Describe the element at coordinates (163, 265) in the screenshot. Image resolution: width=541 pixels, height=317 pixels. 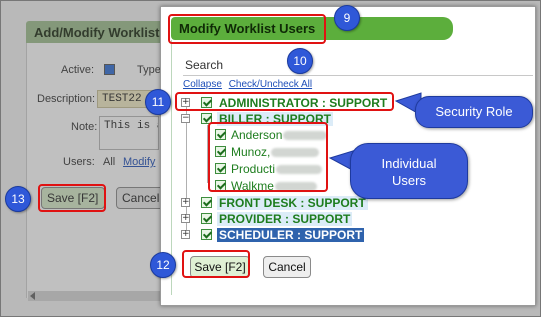
I see `step-badge-12: 12` at that location.